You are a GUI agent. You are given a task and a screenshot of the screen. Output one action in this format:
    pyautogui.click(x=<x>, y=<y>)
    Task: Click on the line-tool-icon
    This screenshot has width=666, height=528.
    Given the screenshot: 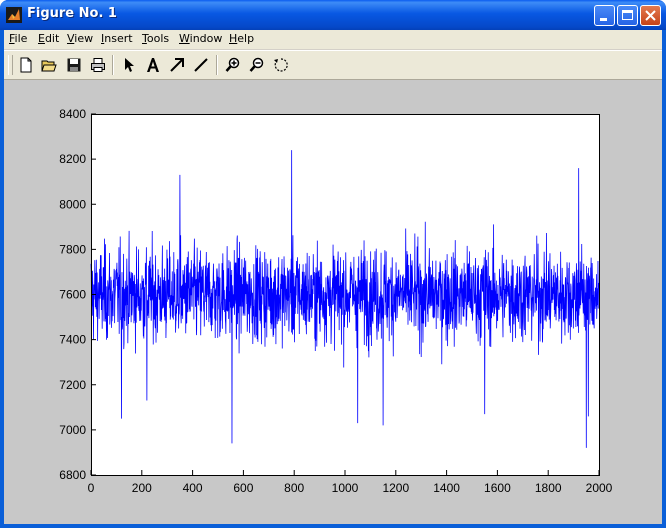 What is the action you would take?
    pyautogui.click(x=201, y=65)
    